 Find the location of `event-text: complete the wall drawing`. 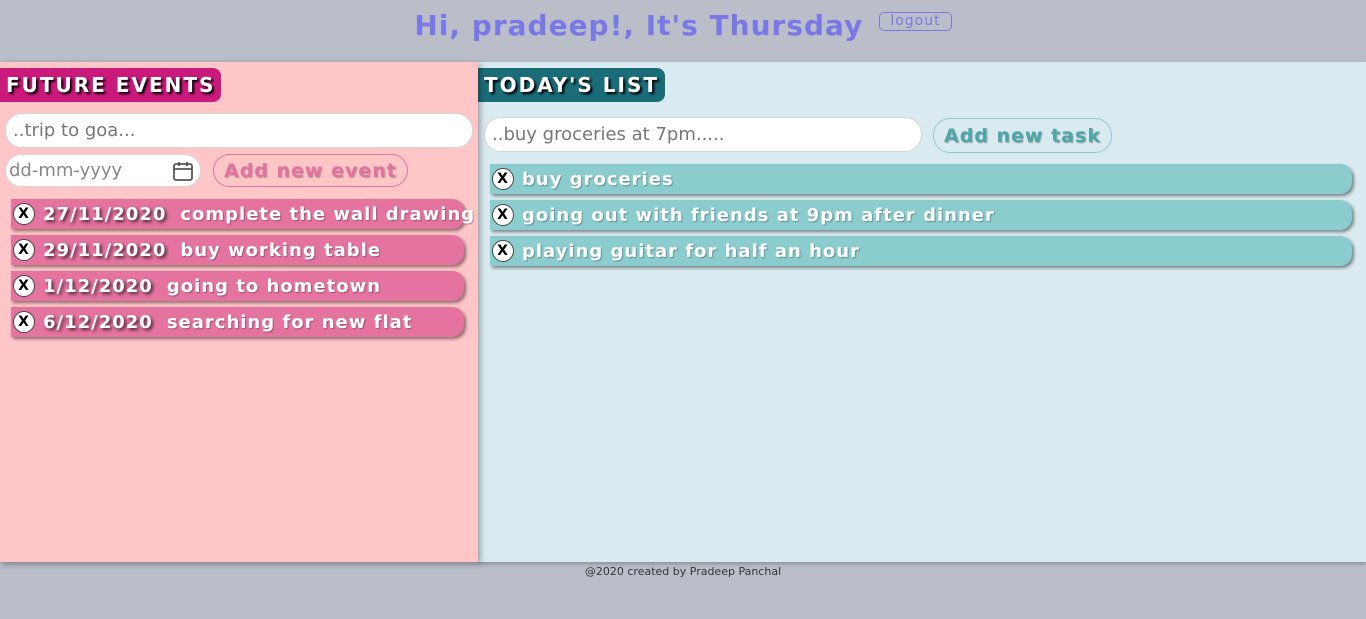

event-text: complete the wall drawing is located at coordinates (328, 214).